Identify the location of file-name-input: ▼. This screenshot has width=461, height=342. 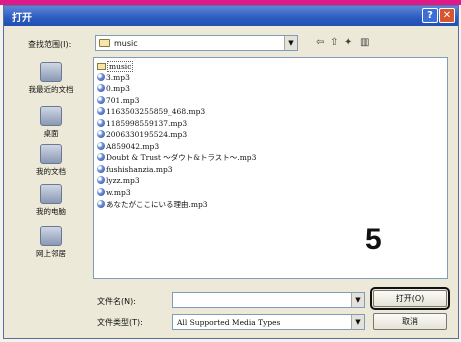
(268, 300).